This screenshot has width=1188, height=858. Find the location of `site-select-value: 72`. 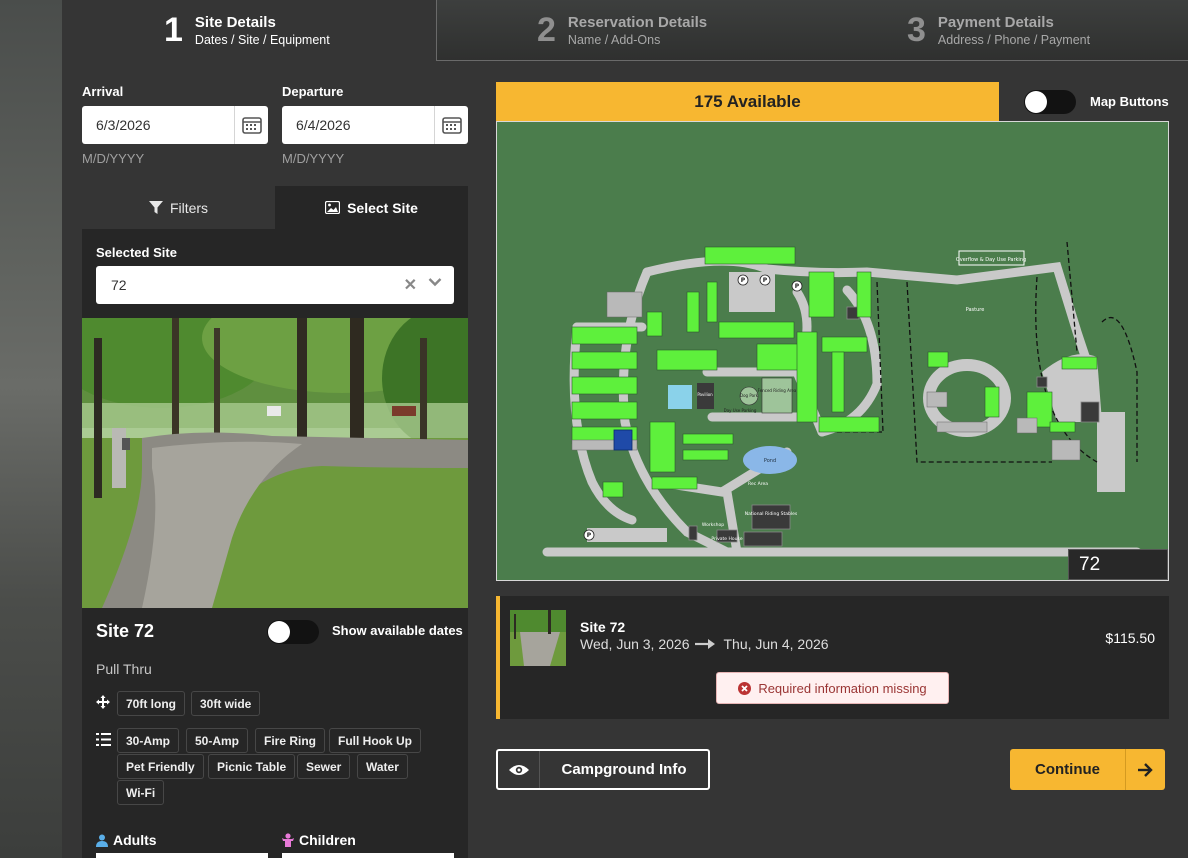

site-select-value: 72 is located at coordinates (119, 285).